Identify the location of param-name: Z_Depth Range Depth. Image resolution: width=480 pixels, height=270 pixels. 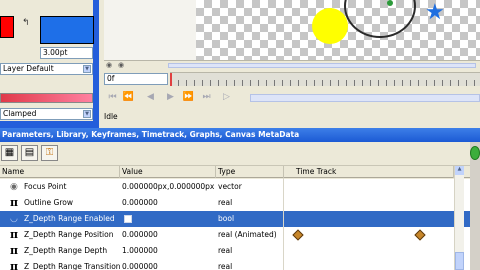
(66, 250).